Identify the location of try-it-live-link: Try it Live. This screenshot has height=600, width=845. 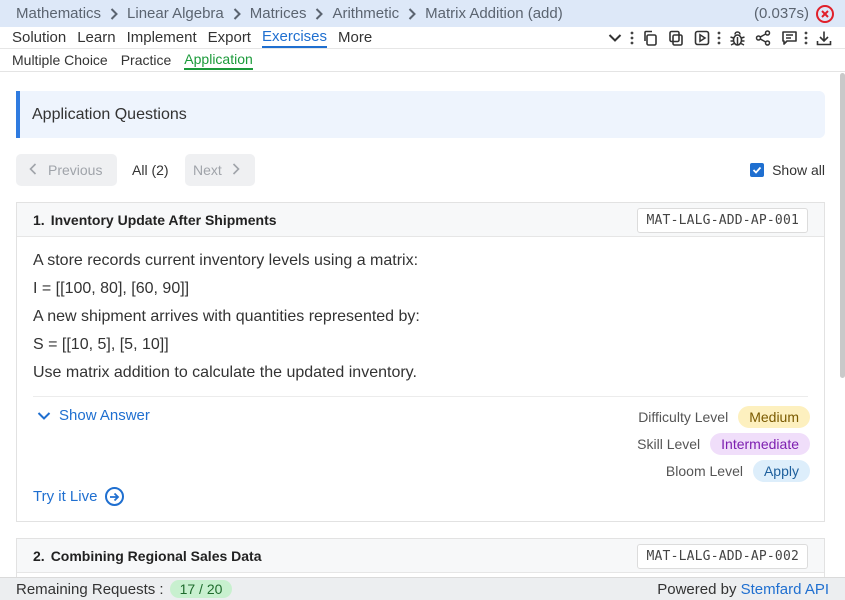
(79, 496).